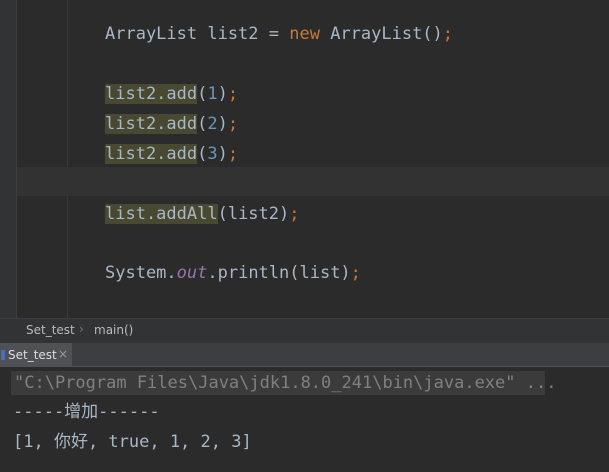 The width and height of the screenshot is (609, 472). Describe the element at coordinates (50, 330) in the screenshot. I see `breadcrumb-class: Set_test` at that location.